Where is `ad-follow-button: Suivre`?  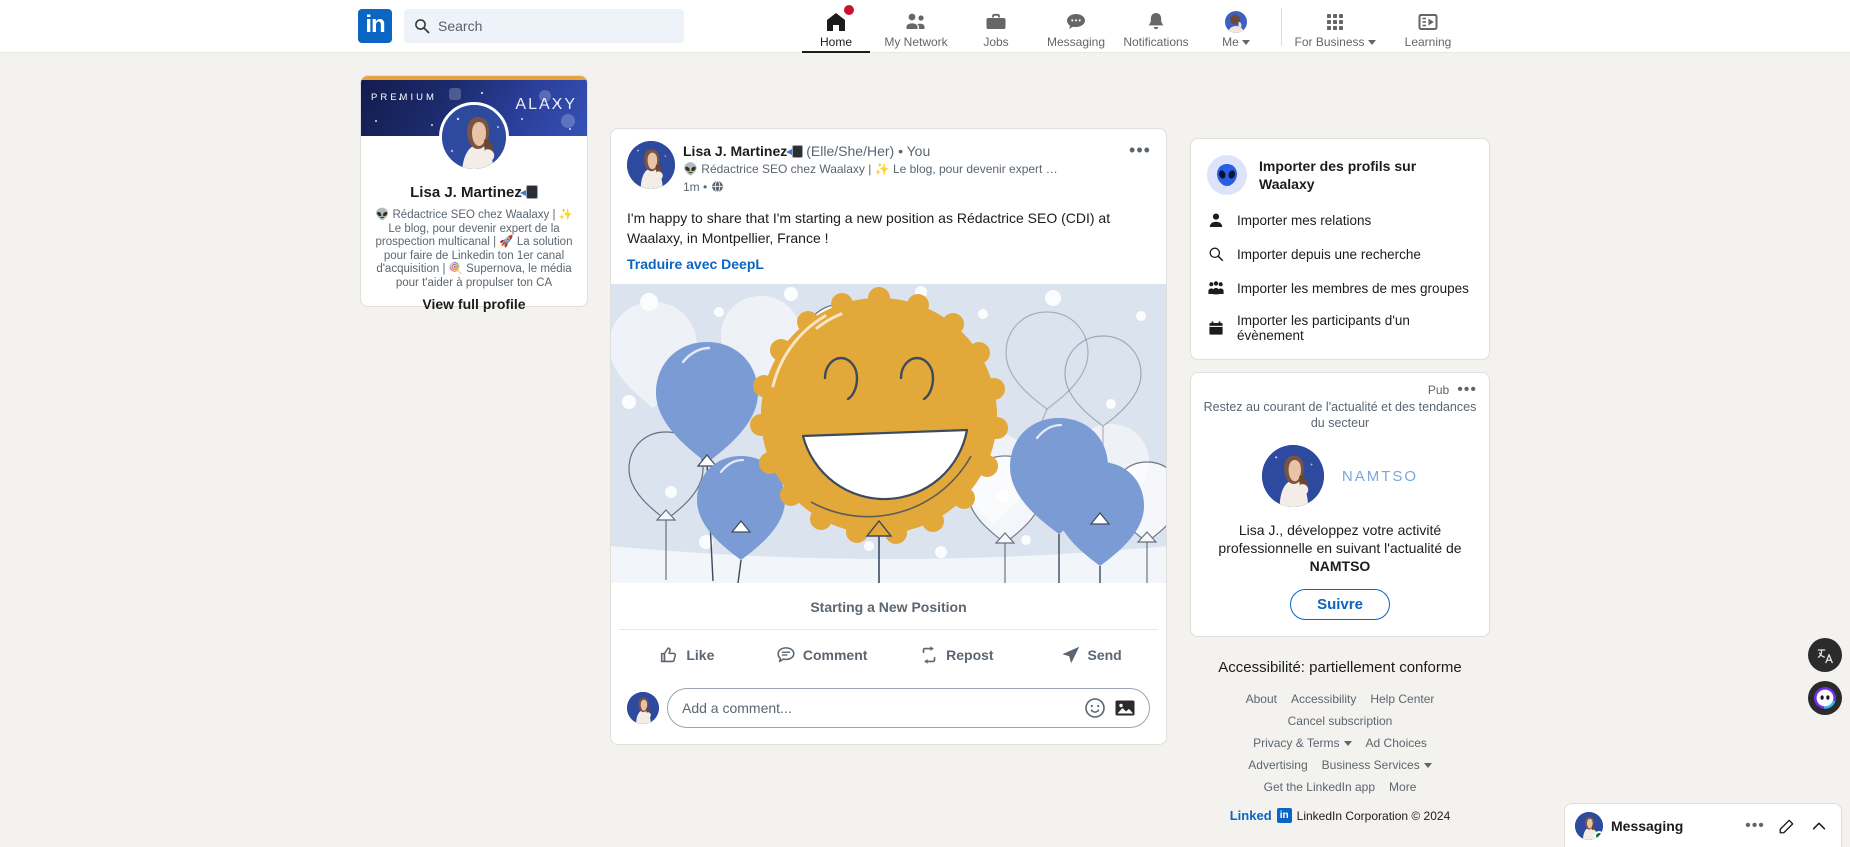 ad-follow-button: Suivre is located at coordinates (1340, 604).